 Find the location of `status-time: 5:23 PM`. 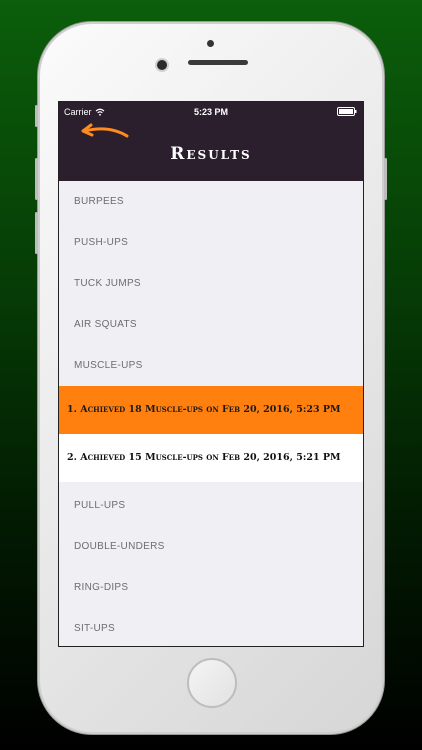

status-time: 5:23 PM is located at coordinates (210, 112).